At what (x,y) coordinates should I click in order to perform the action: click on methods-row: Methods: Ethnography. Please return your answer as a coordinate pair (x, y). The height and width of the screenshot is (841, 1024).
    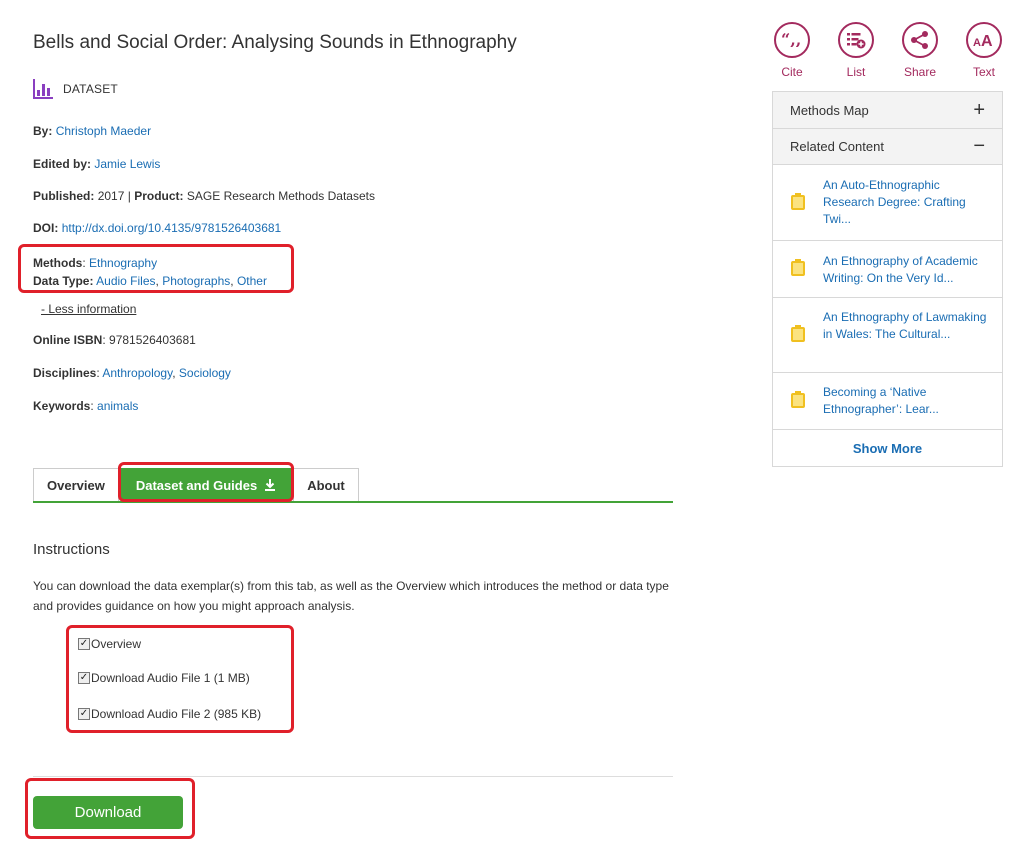
    Looking at the image, I should click on (95, 263).